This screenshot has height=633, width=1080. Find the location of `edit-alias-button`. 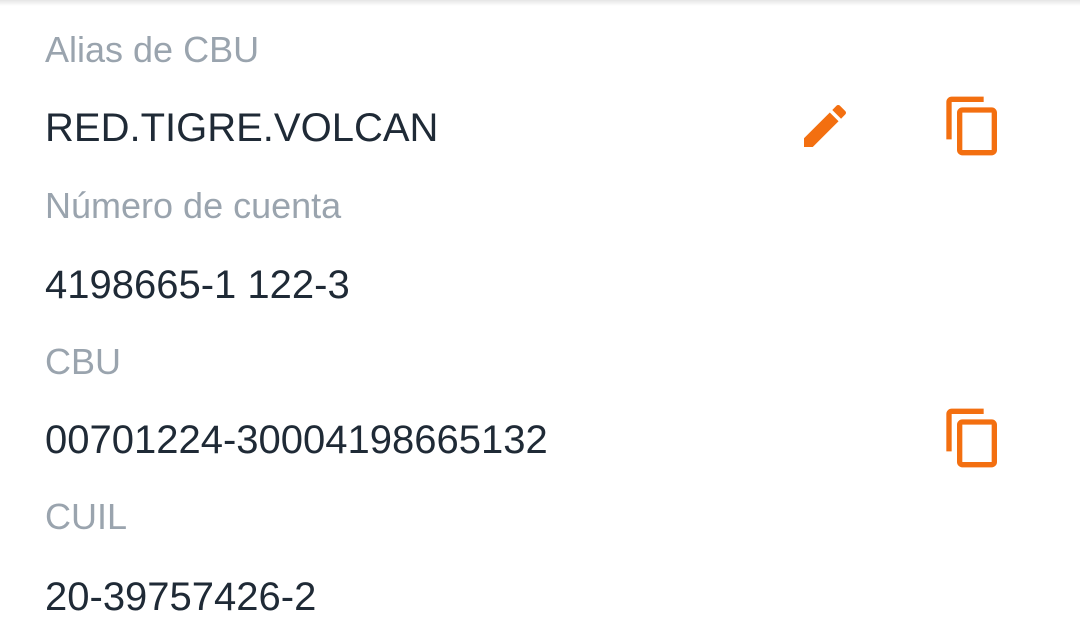

edit-alias-button is located at coordinates (825, 126).